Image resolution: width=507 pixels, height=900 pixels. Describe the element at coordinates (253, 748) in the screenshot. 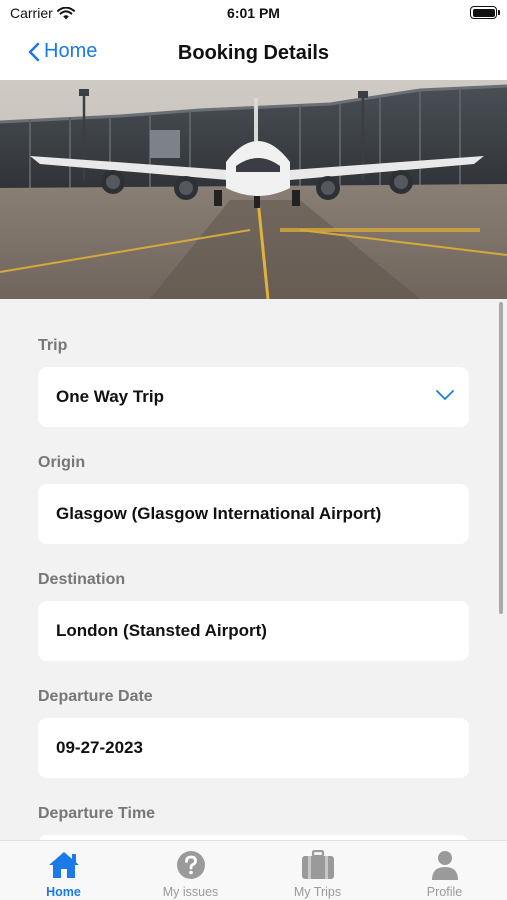

I see `departure-date-field: 09-27-2023` at that location.